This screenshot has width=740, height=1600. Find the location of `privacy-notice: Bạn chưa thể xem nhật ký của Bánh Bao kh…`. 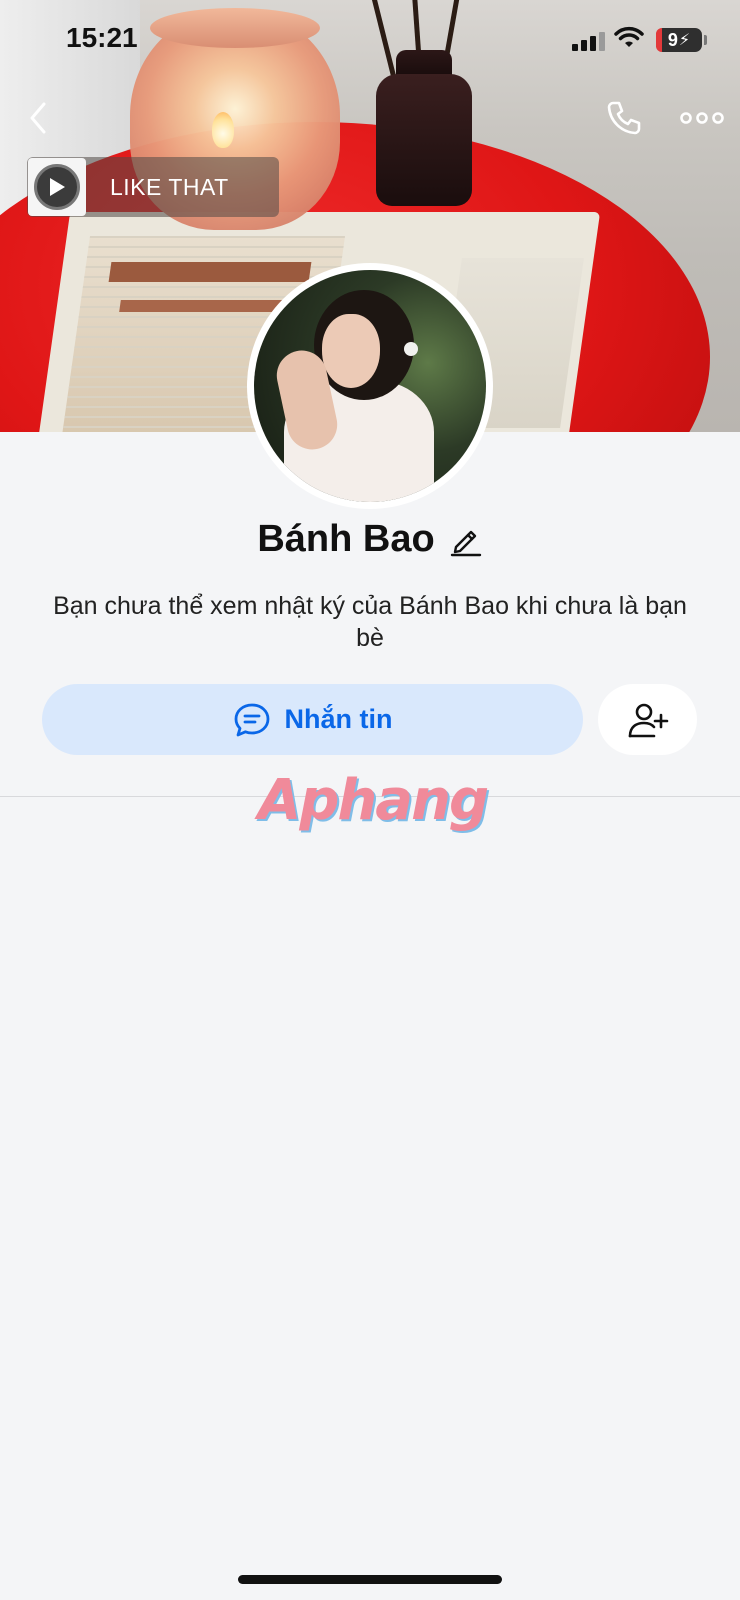

privacy-notice: Bạn chưa thể xem nhật ký của Bánh Bao kh… is located at coordinates (370, 622).